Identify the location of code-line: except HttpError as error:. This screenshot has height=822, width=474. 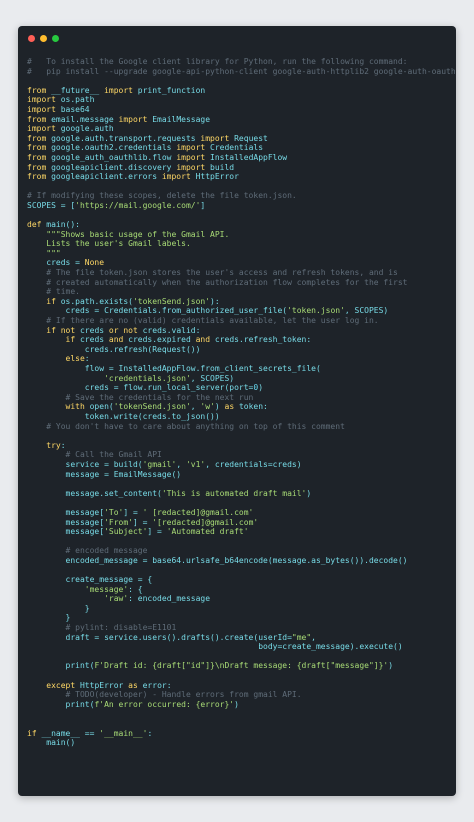
(241, 686).